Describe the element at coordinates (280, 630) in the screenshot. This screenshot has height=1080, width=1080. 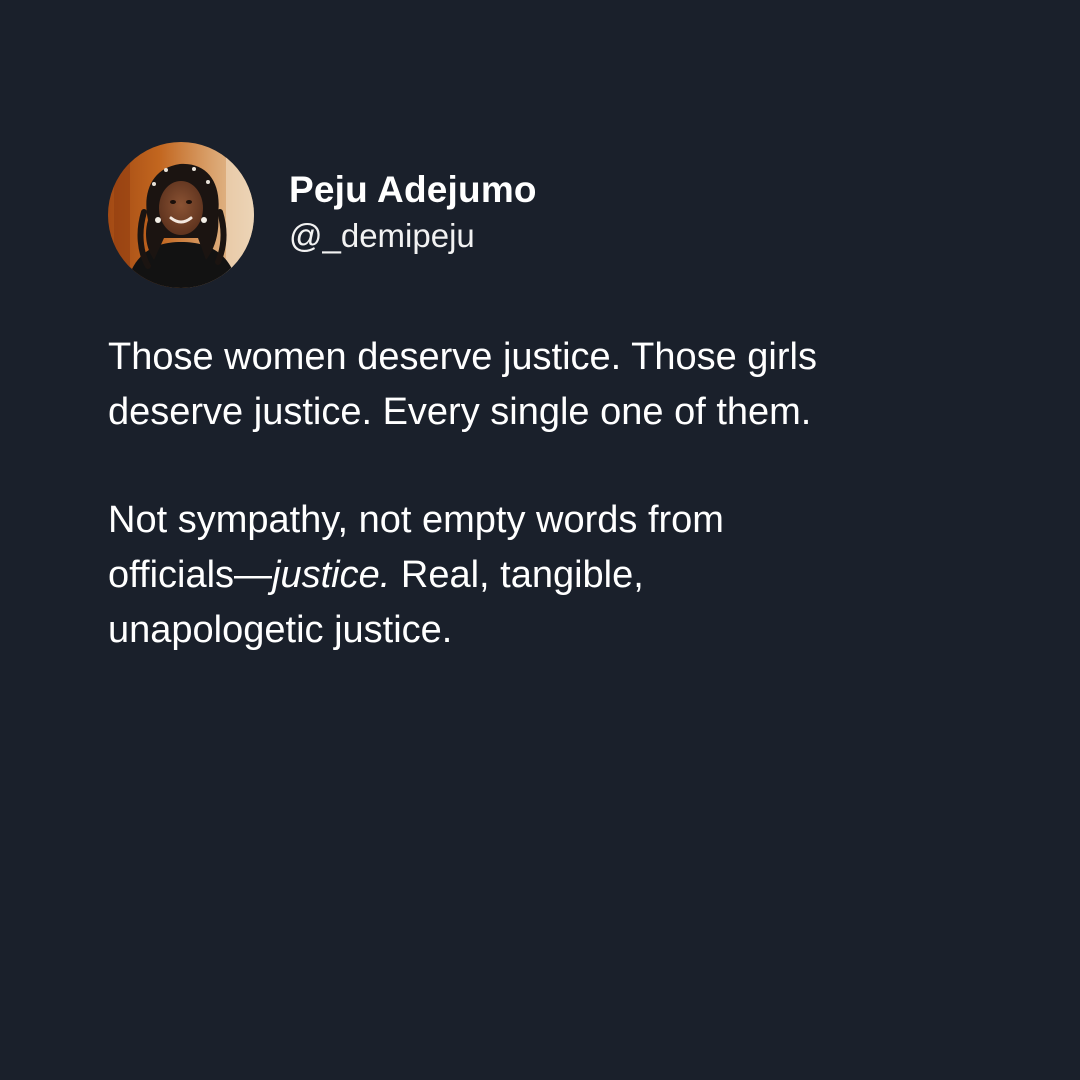
I see `post-line: unapologetic justice.` at that location.